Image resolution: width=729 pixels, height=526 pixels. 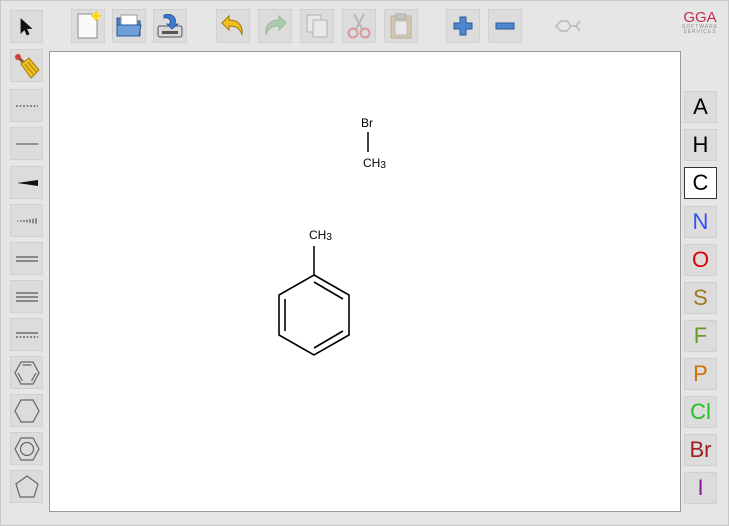 What do you see at coordinates (367, 123) in the screenshot?
I see `atom-label-br: Br` at bounding box center [367, 123].